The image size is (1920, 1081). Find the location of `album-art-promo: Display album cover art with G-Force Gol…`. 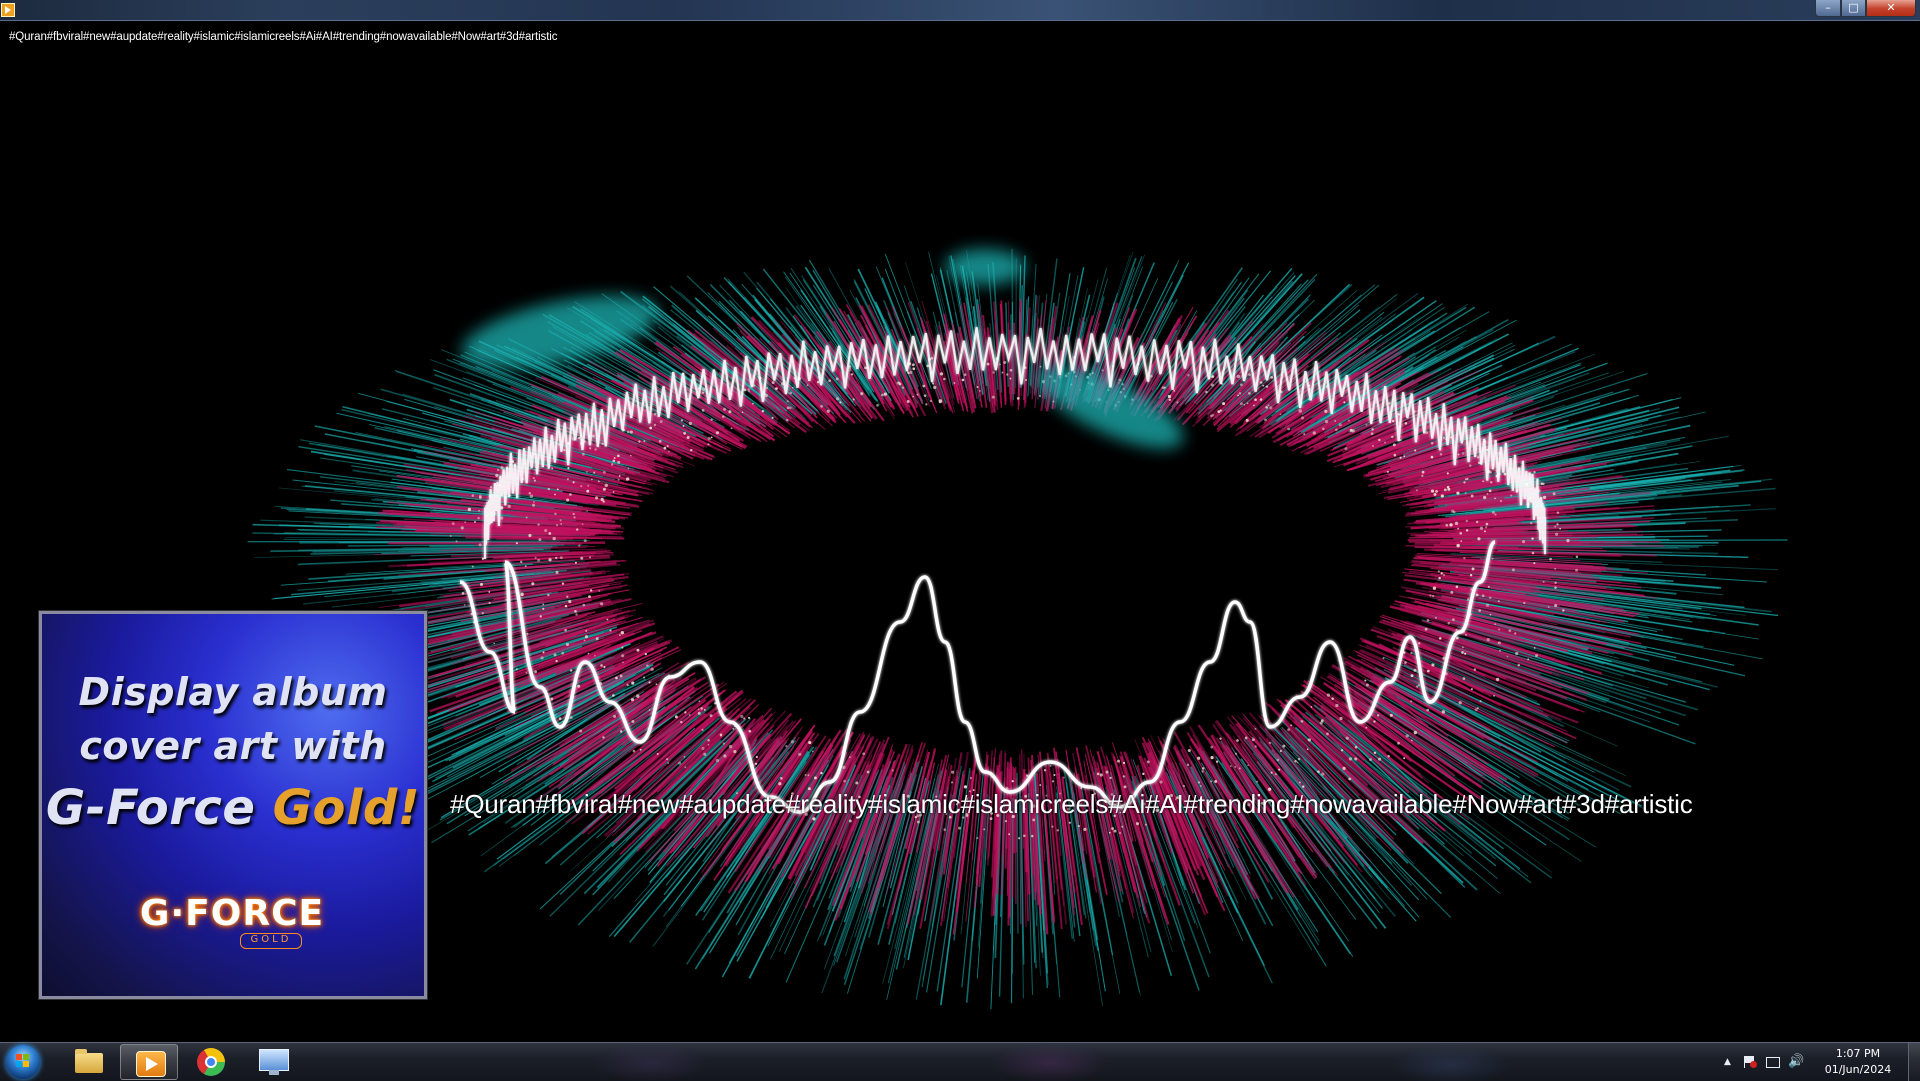

album-art-promo: Display album cover art with G-Force Gol… is located at coordinates (233, 805).